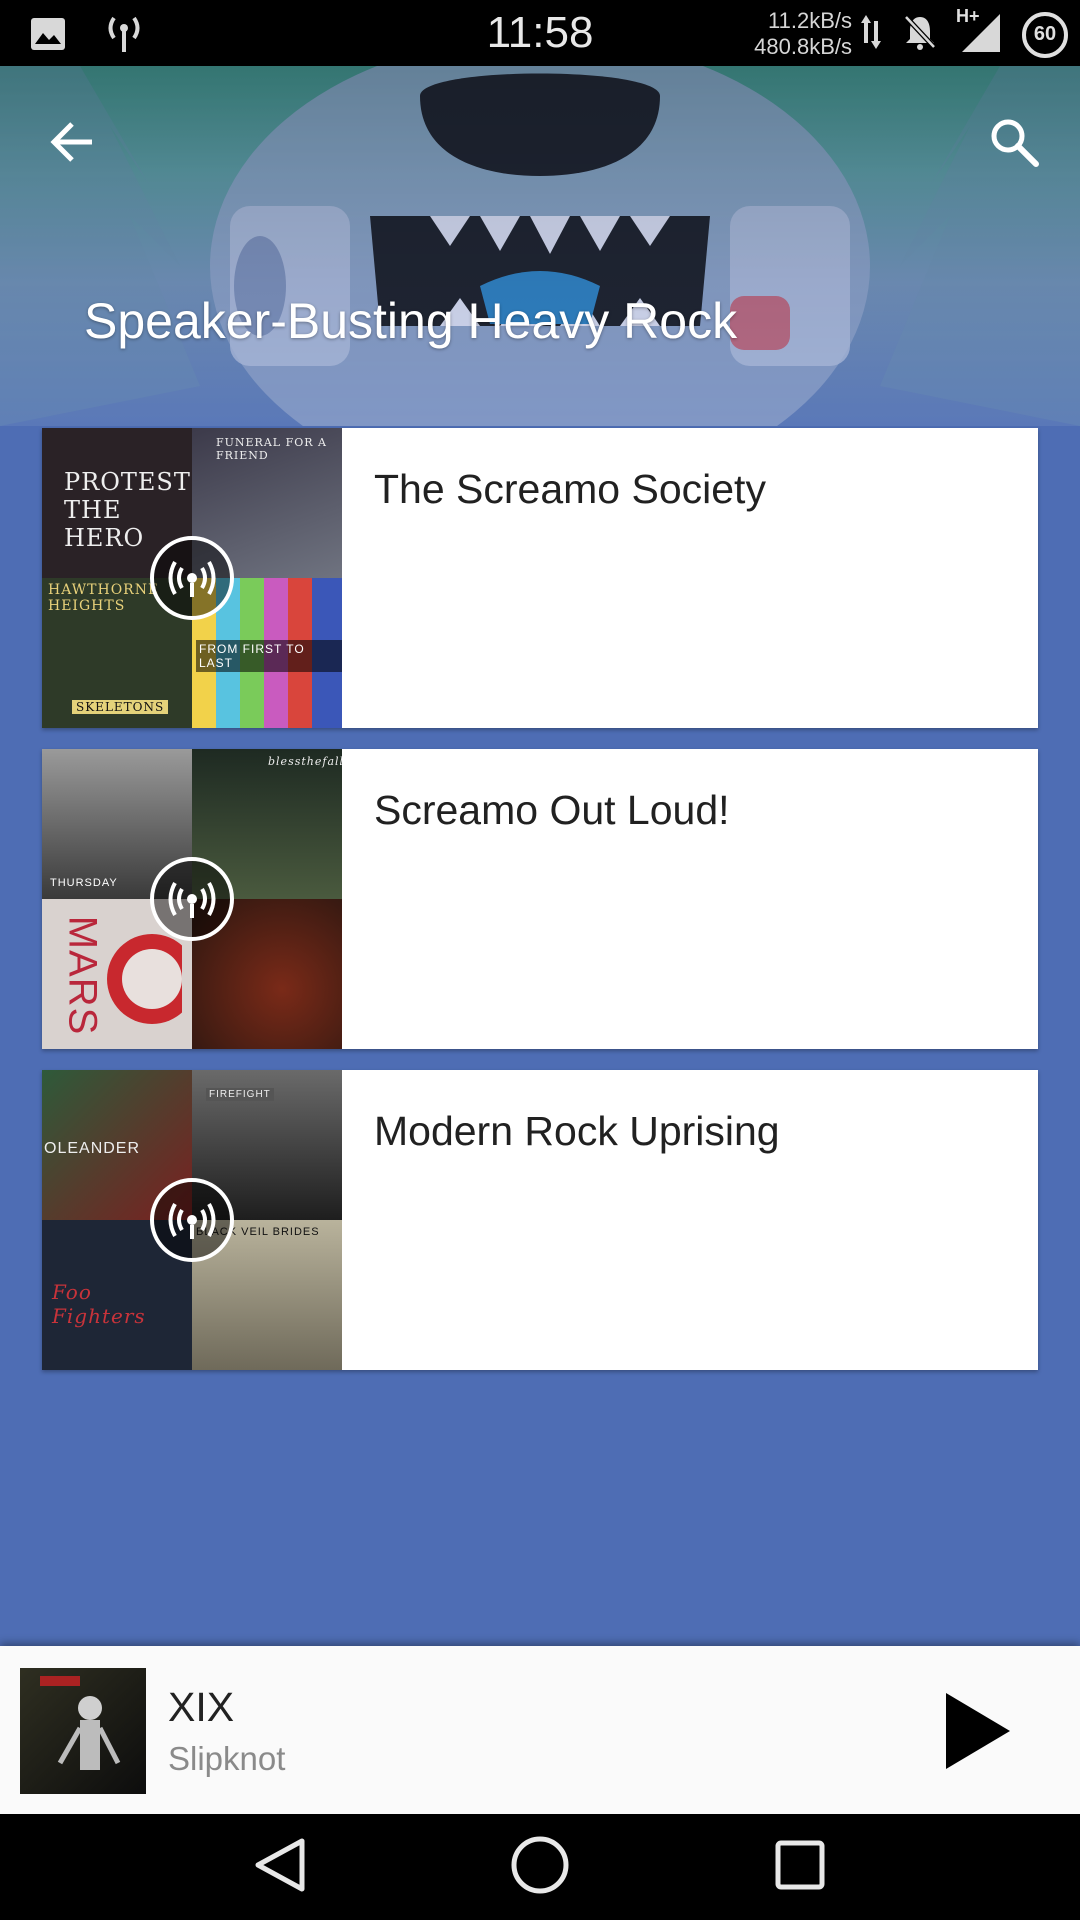  I want to click on navigation-bar, so click(540, 1867).